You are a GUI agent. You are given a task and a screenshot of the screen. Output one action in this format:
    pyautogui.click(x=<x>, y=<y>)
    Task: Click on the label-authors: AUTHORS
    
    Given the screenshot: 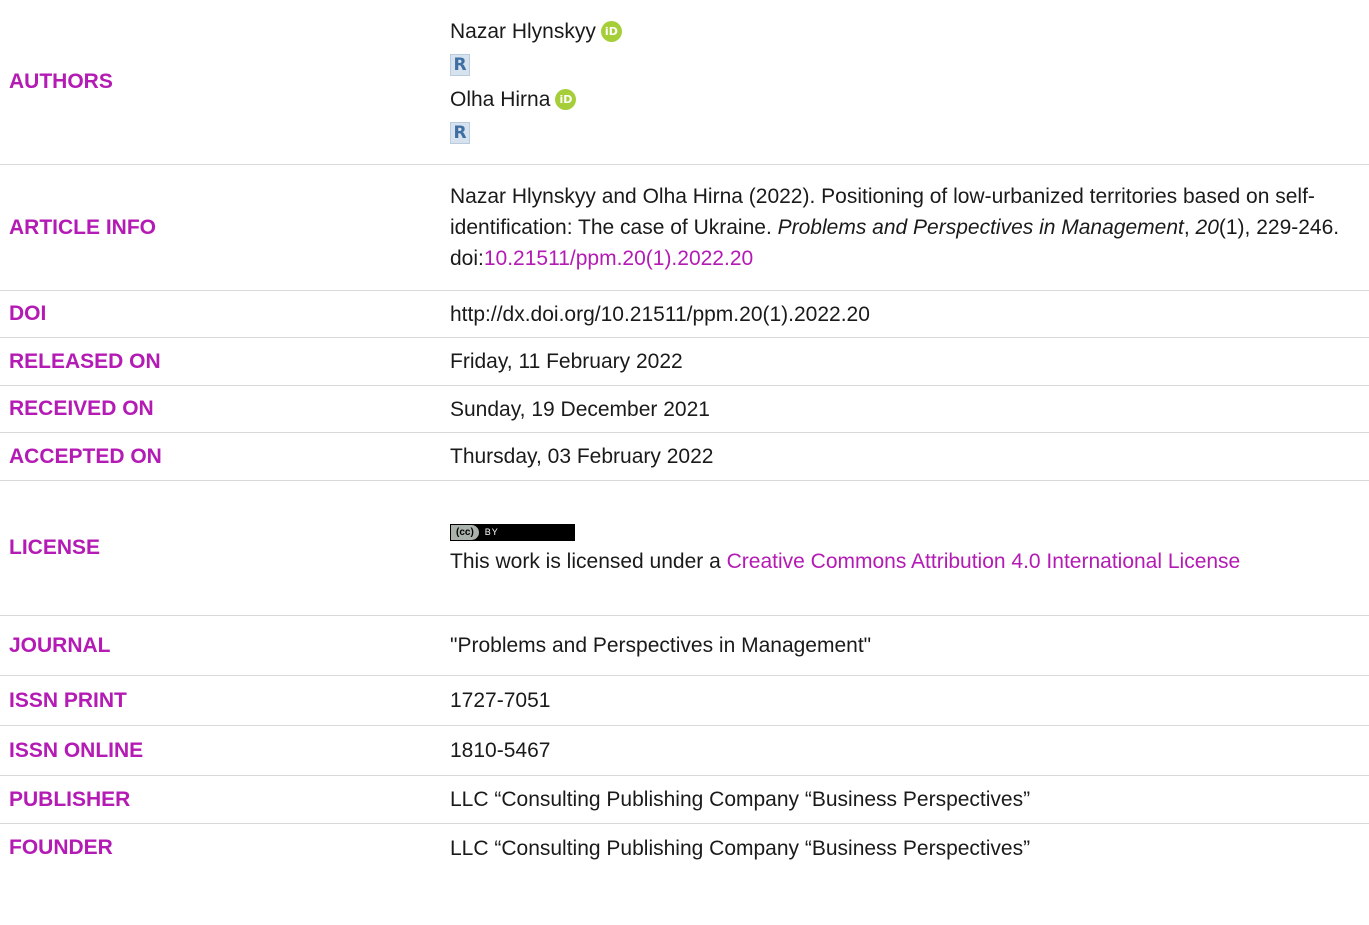 What is the action you would take?
    pyautogui.click(x=61, y=81)
    